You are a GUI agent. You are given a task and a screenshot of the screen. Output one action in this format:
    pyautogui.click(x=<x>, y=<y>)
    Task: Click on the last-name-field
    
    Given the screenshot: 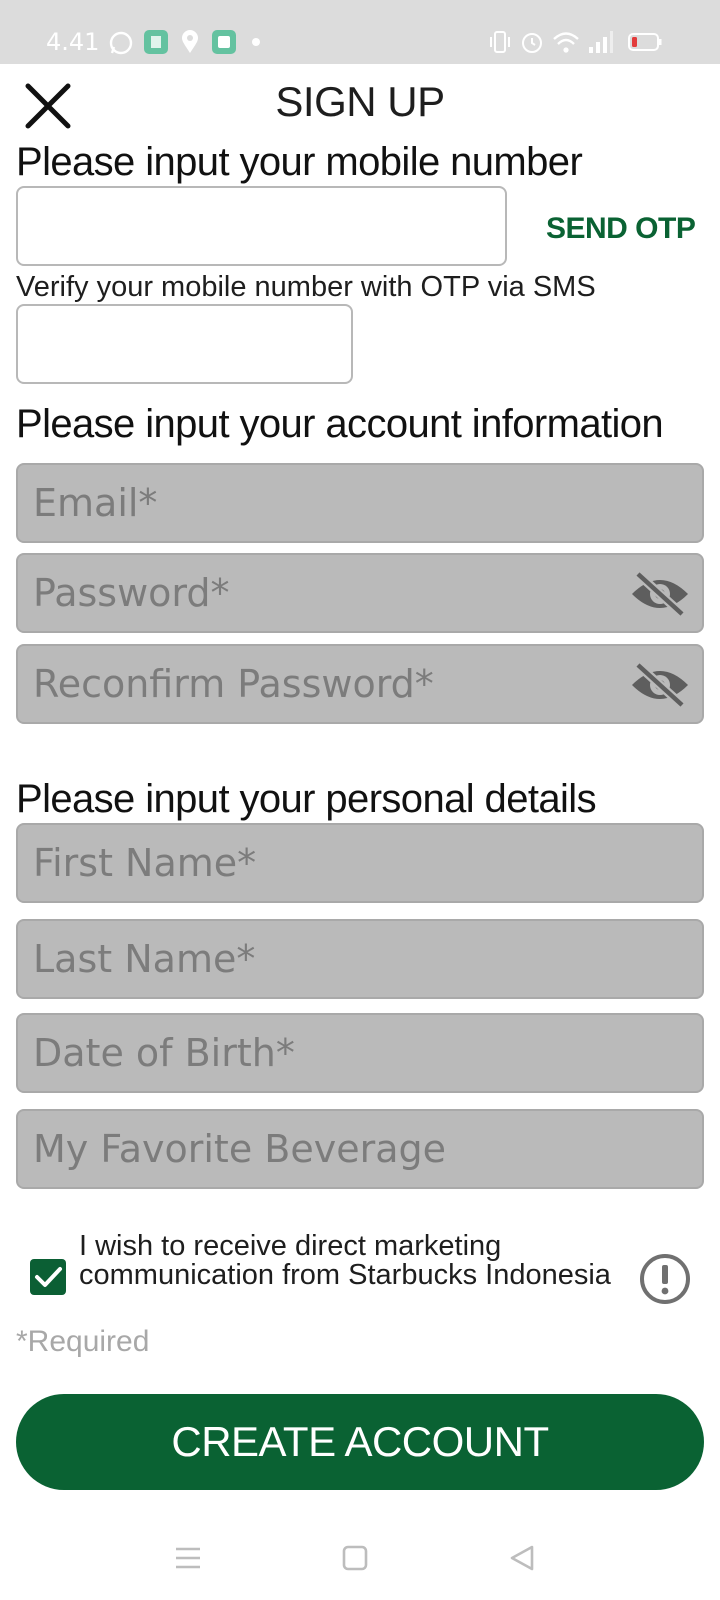 What is the action you would take?
    pyautogui.click(x=360, y=959)
    